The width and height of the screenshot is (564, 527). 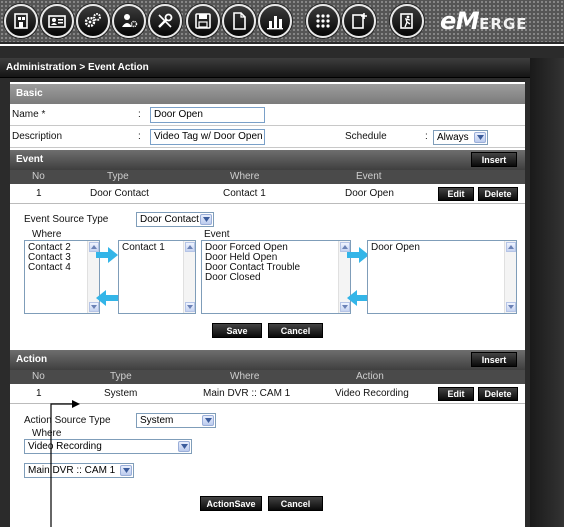 What do you see at coordinates (372, 393) in the screenshot?
I see `action-row-action: Video Recording` at bounding box center [372, 393].